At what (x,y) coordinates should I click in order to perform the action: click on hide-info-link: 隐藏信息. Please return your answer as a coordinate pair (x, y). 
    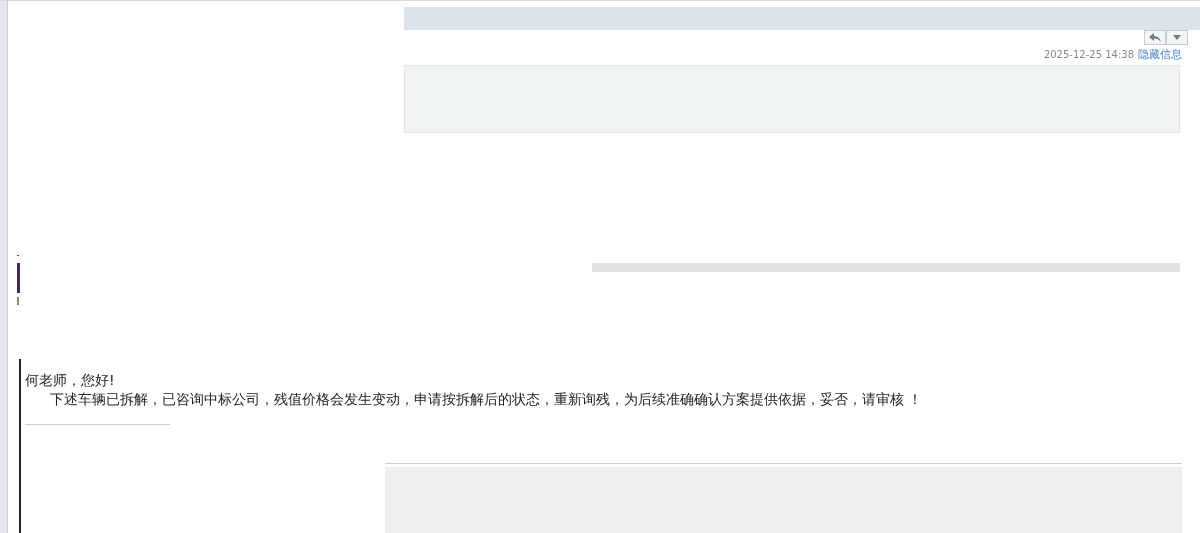
    Looking at the image, I should click on (1160, 55).